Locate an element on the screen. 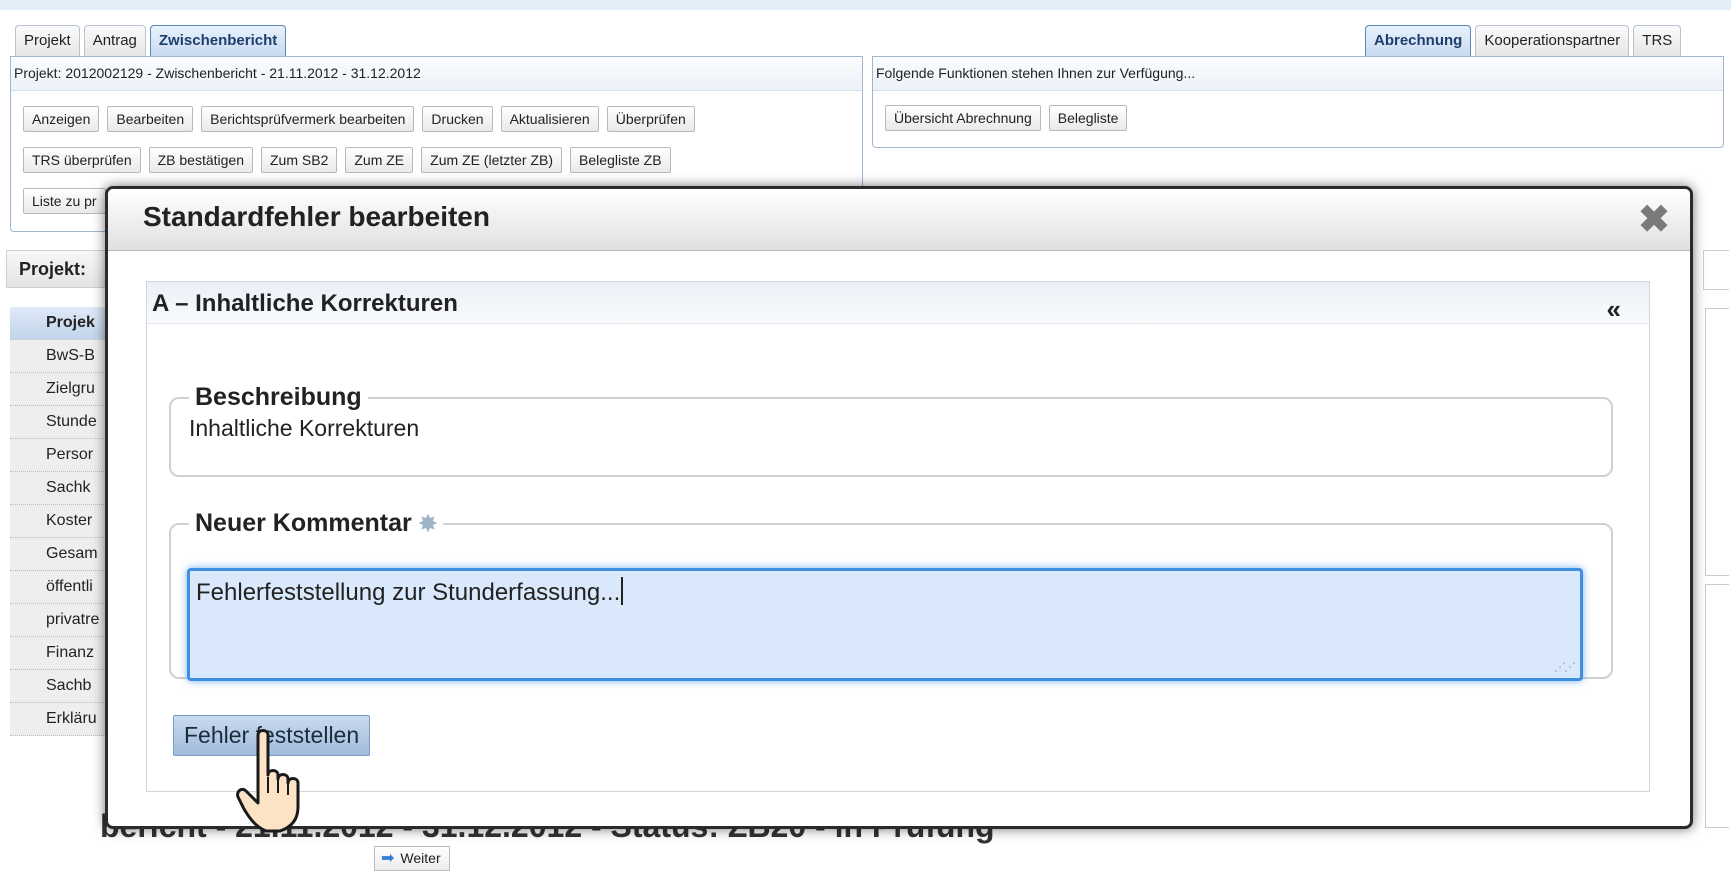 This screenshot has height=871, width=1731. anzeigen-button: Anzeigen is located at coordinates (61, 119).